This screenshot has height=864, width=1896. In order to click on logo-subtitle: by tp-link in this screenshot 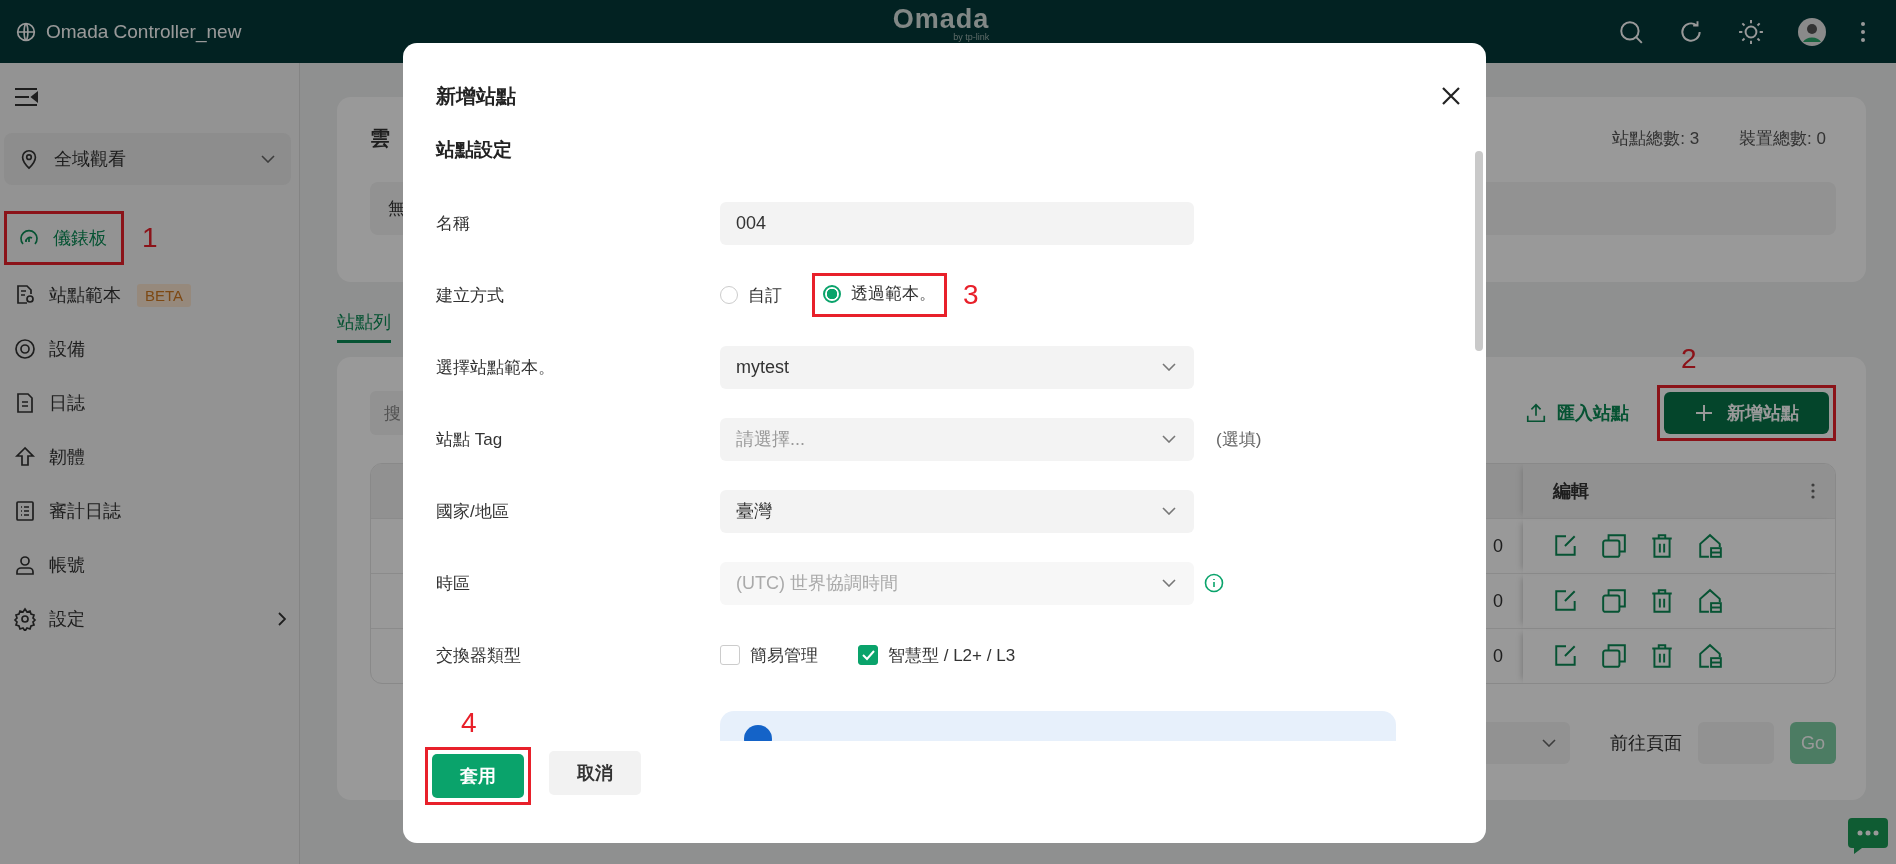, I will do `click(971, 37)`.